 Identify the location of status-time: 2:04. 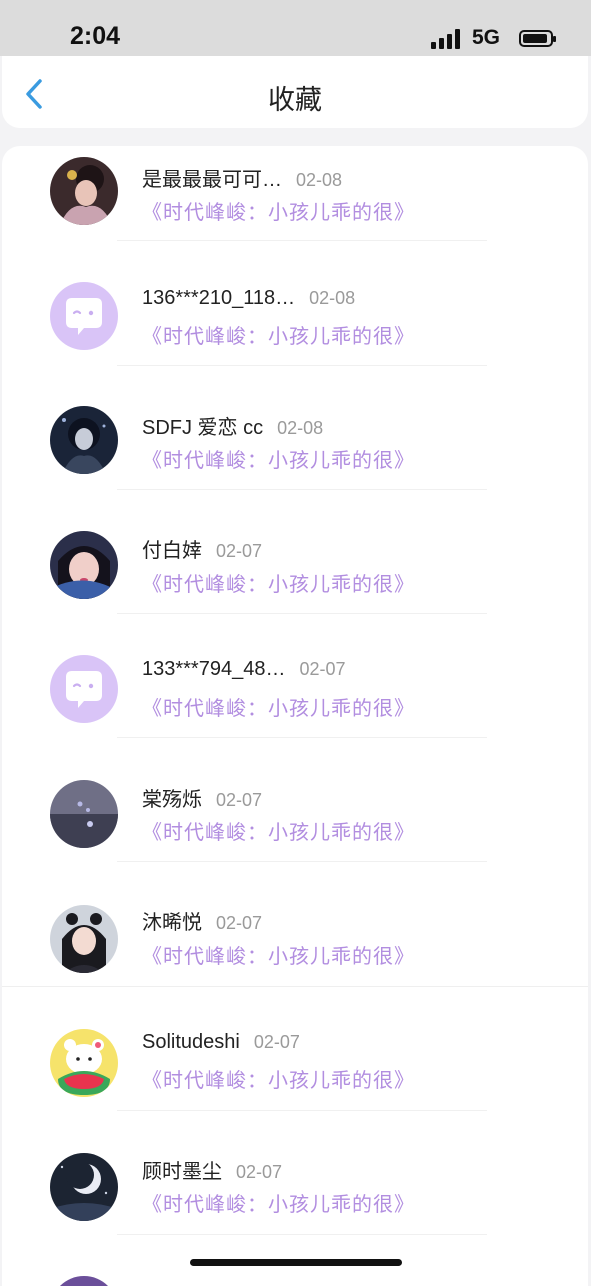
(95, 36).